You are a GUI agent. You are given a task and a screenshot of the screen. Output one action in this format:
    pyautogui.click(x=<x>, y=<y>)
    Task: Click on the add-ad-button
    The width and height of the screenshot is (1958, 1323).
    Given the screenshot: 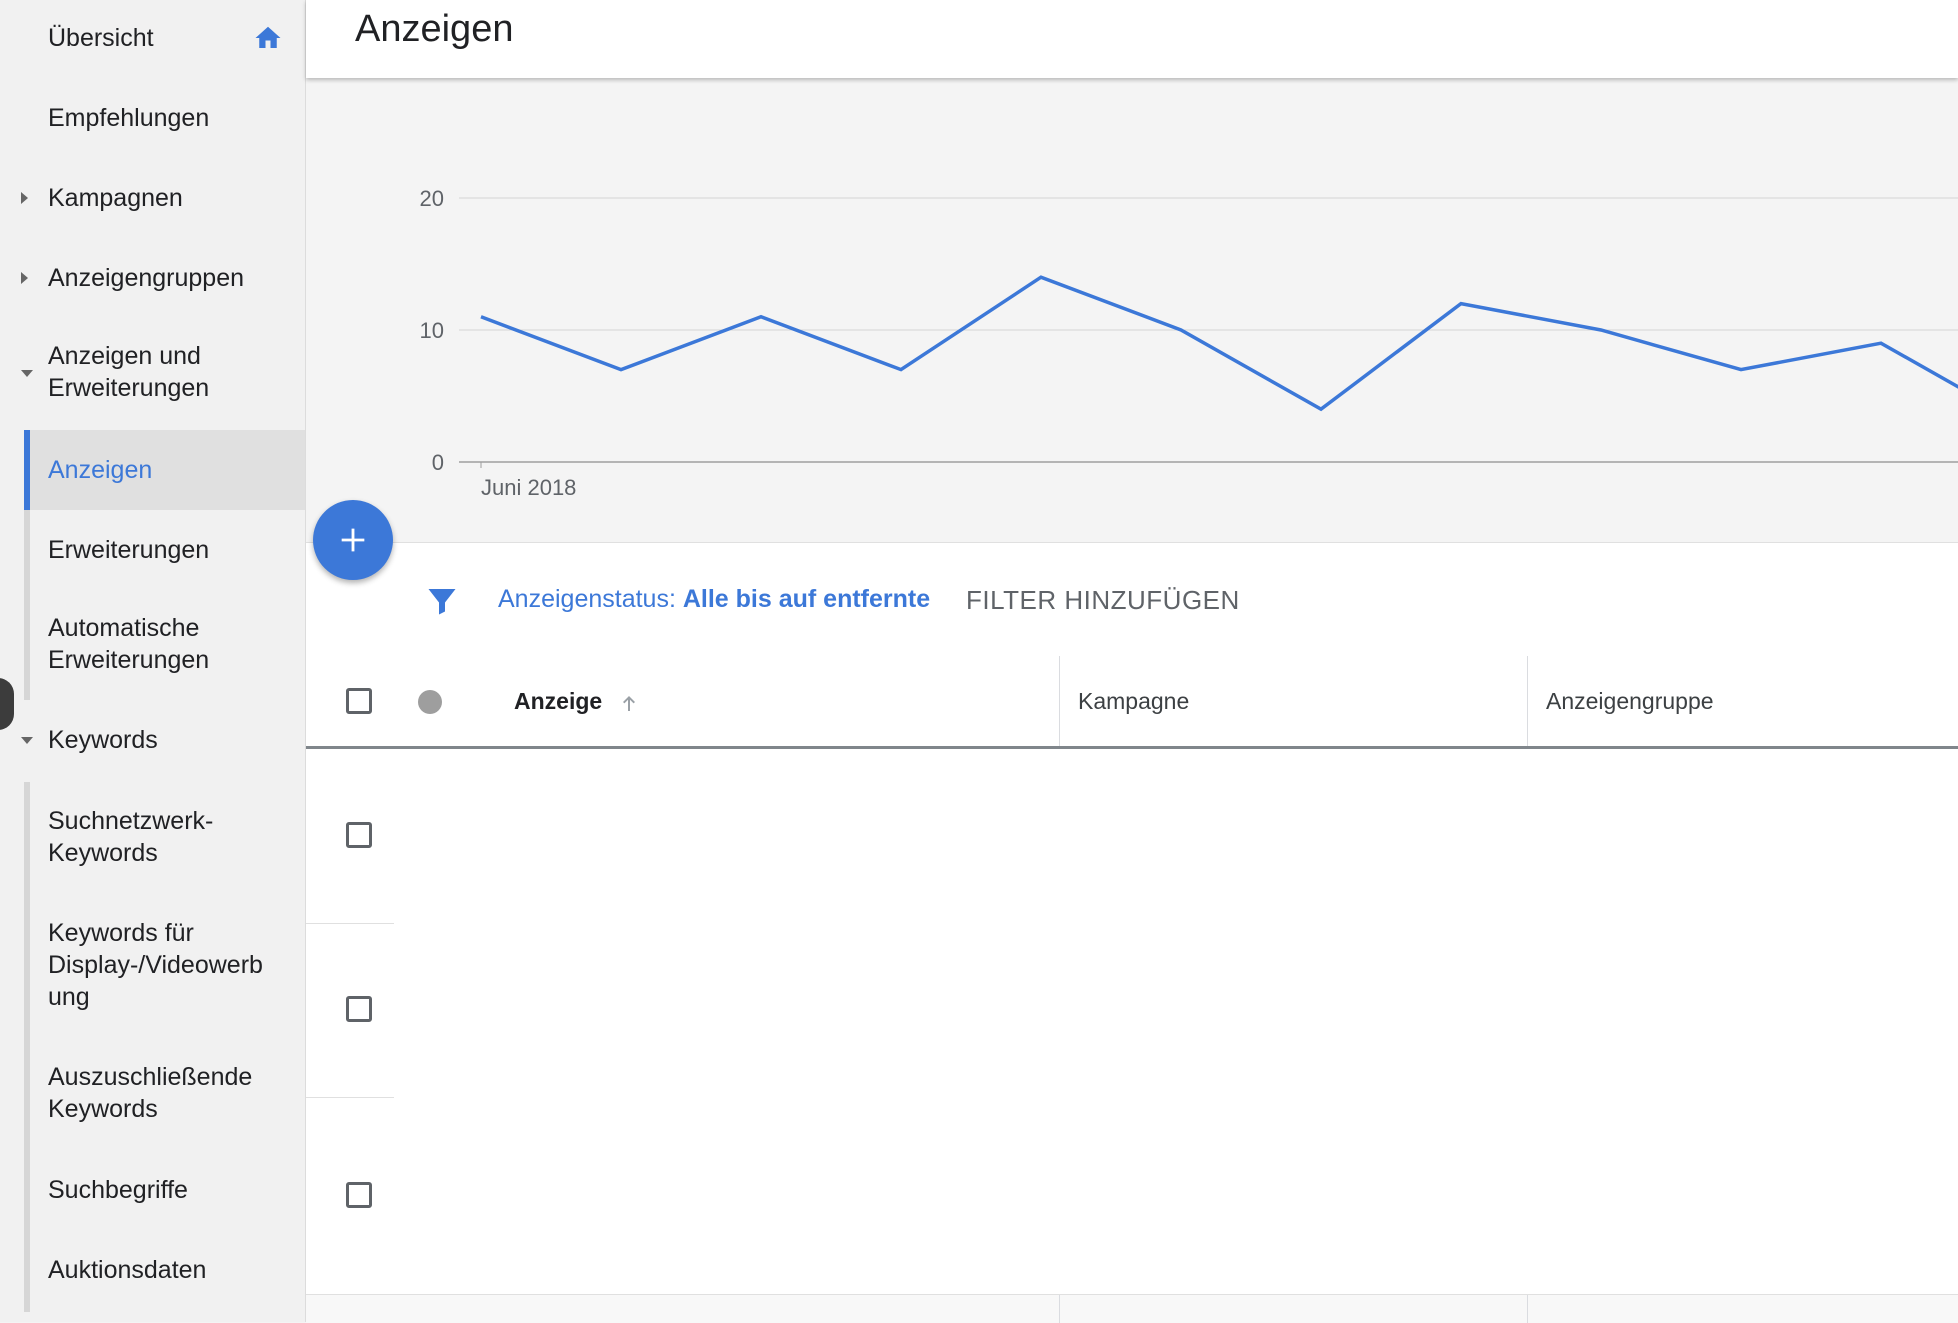 What is the action you would take?
    pyautogui.click(x=353, y=540)
    